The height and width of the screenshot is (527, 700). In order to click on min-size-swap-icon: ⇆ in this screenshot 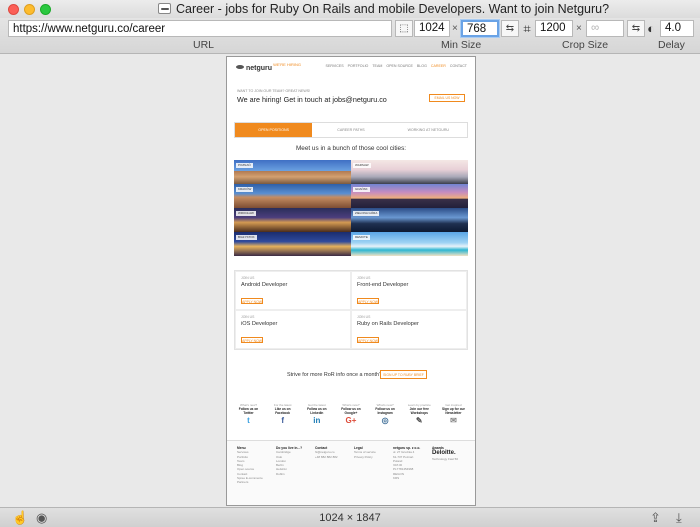, I will do `click(510, 28)`.